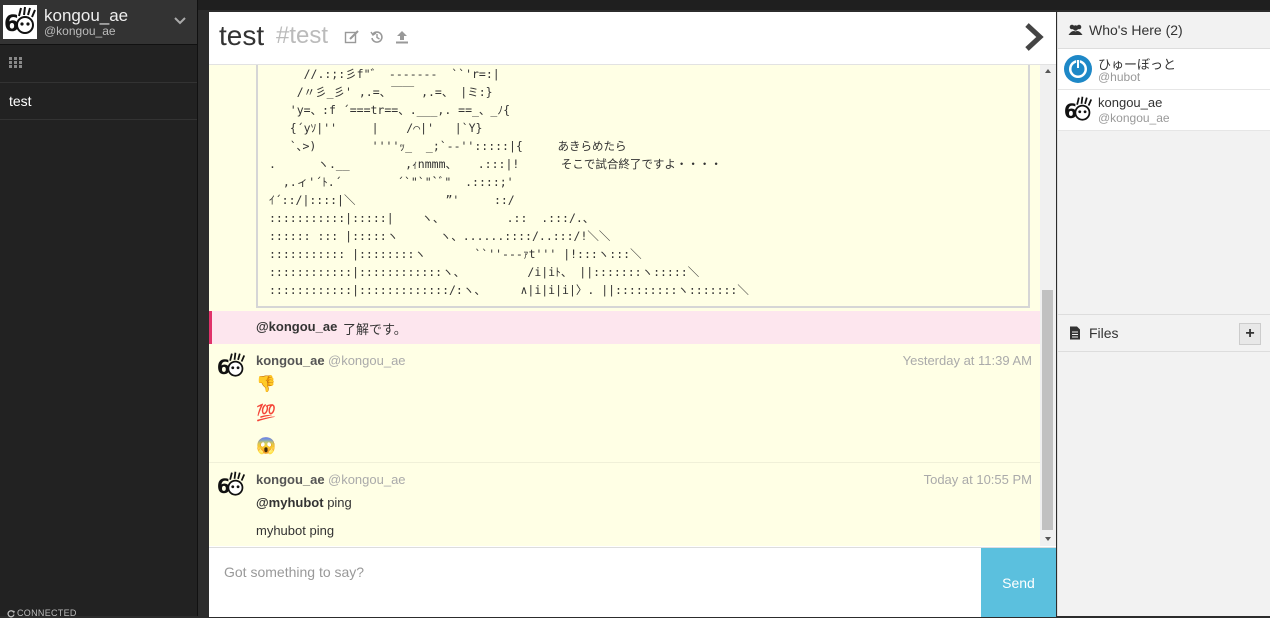 Image resolution: width=1270 pixels, height=618 pixels. What do you see at coordinates (11, 613) in the screenshot?
I see `refresh-icon` at bounding box center [11, 613].